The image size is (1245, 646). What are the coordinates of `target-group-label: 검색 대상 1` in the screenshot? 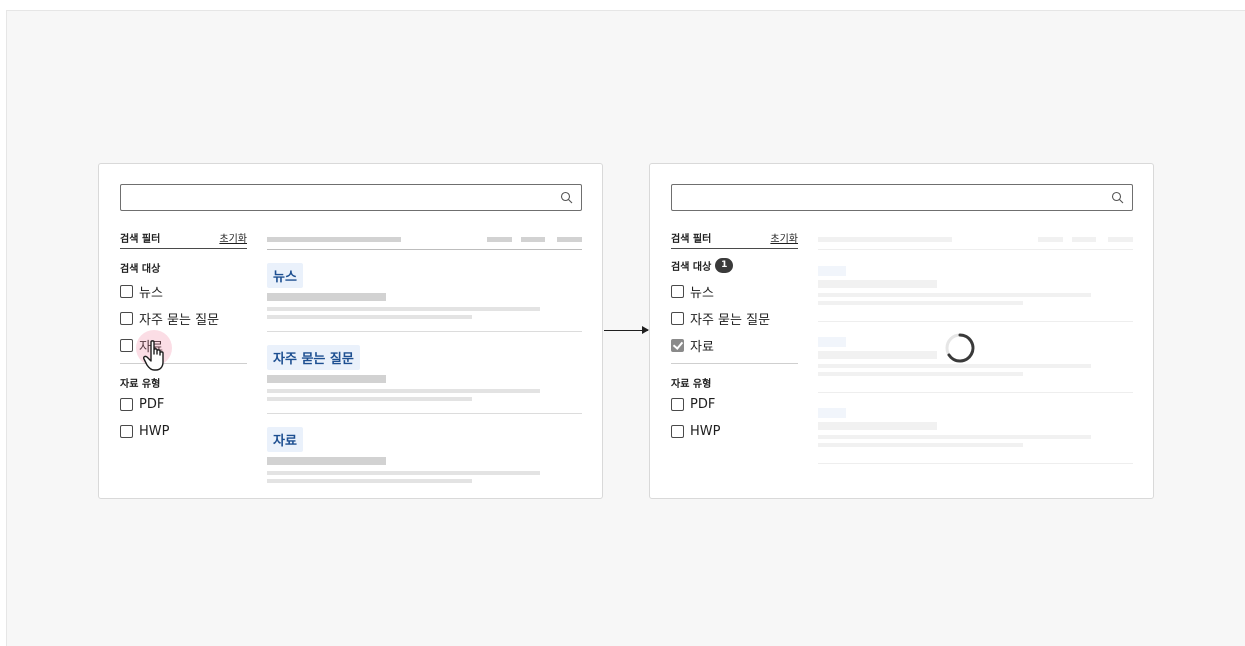 It's located at (702, 265).